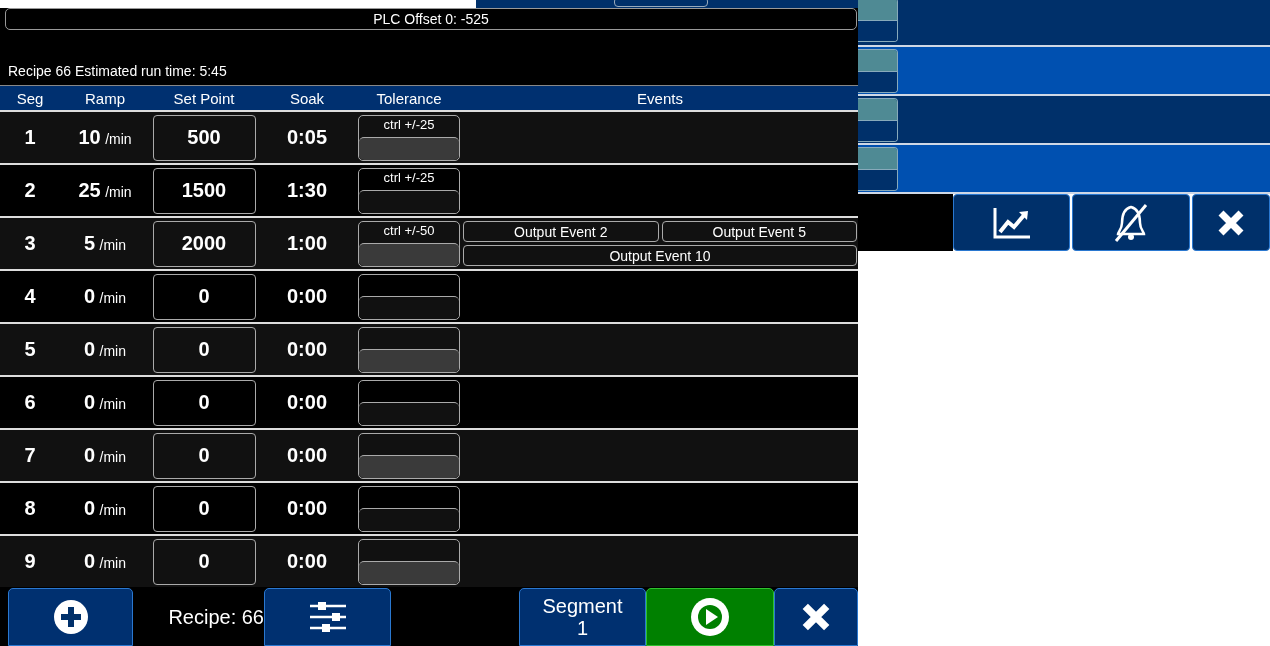  Describe the element at coordinates (30, 508) in the screenshot. I see `segment-number: 8` at that location.